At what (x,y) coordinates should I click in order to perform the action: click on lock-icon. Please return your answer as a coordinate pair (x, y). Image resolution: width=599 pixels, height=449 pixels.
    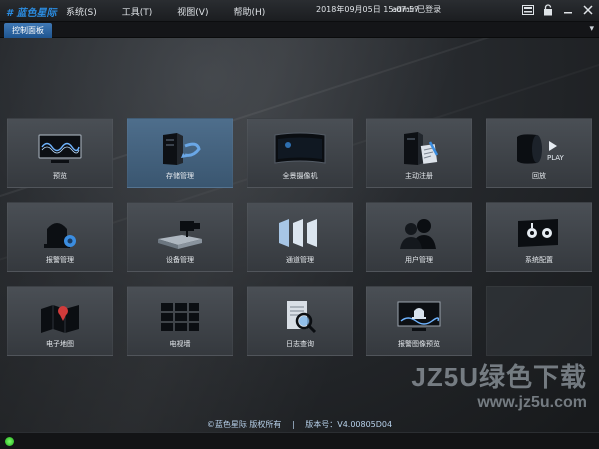
    Looking at the image, I should click on (548, 10).